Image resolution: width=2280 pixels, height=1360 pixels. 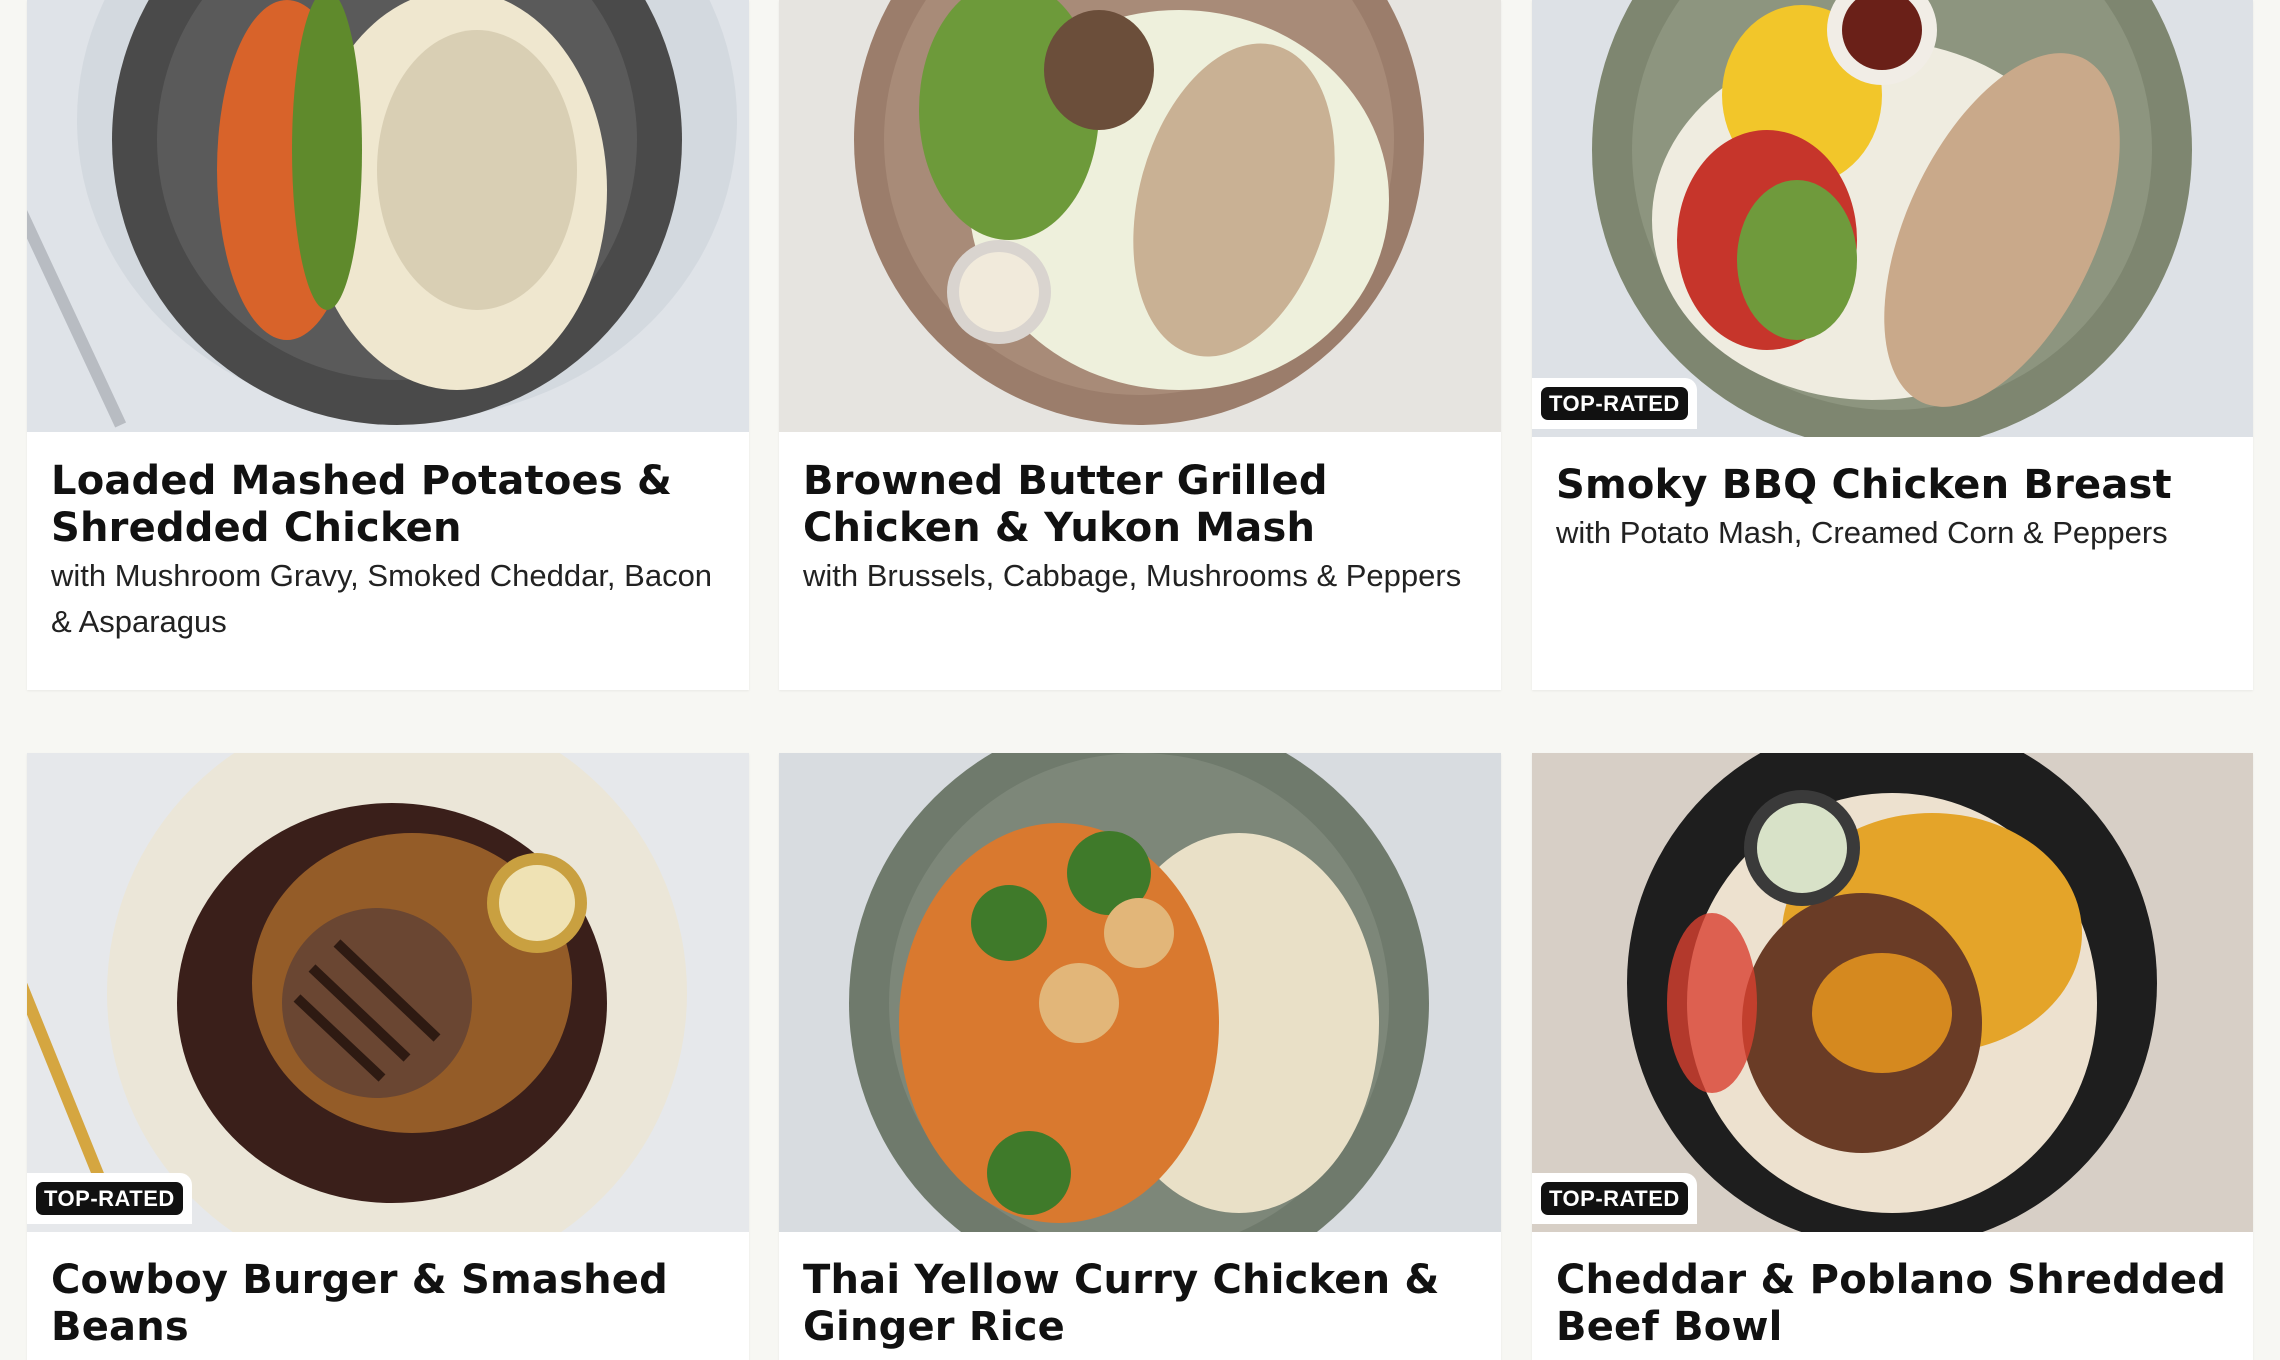 I want to click on meal-title: Smoky BBQ Chicken Breast, so click(x=1892, y=485).